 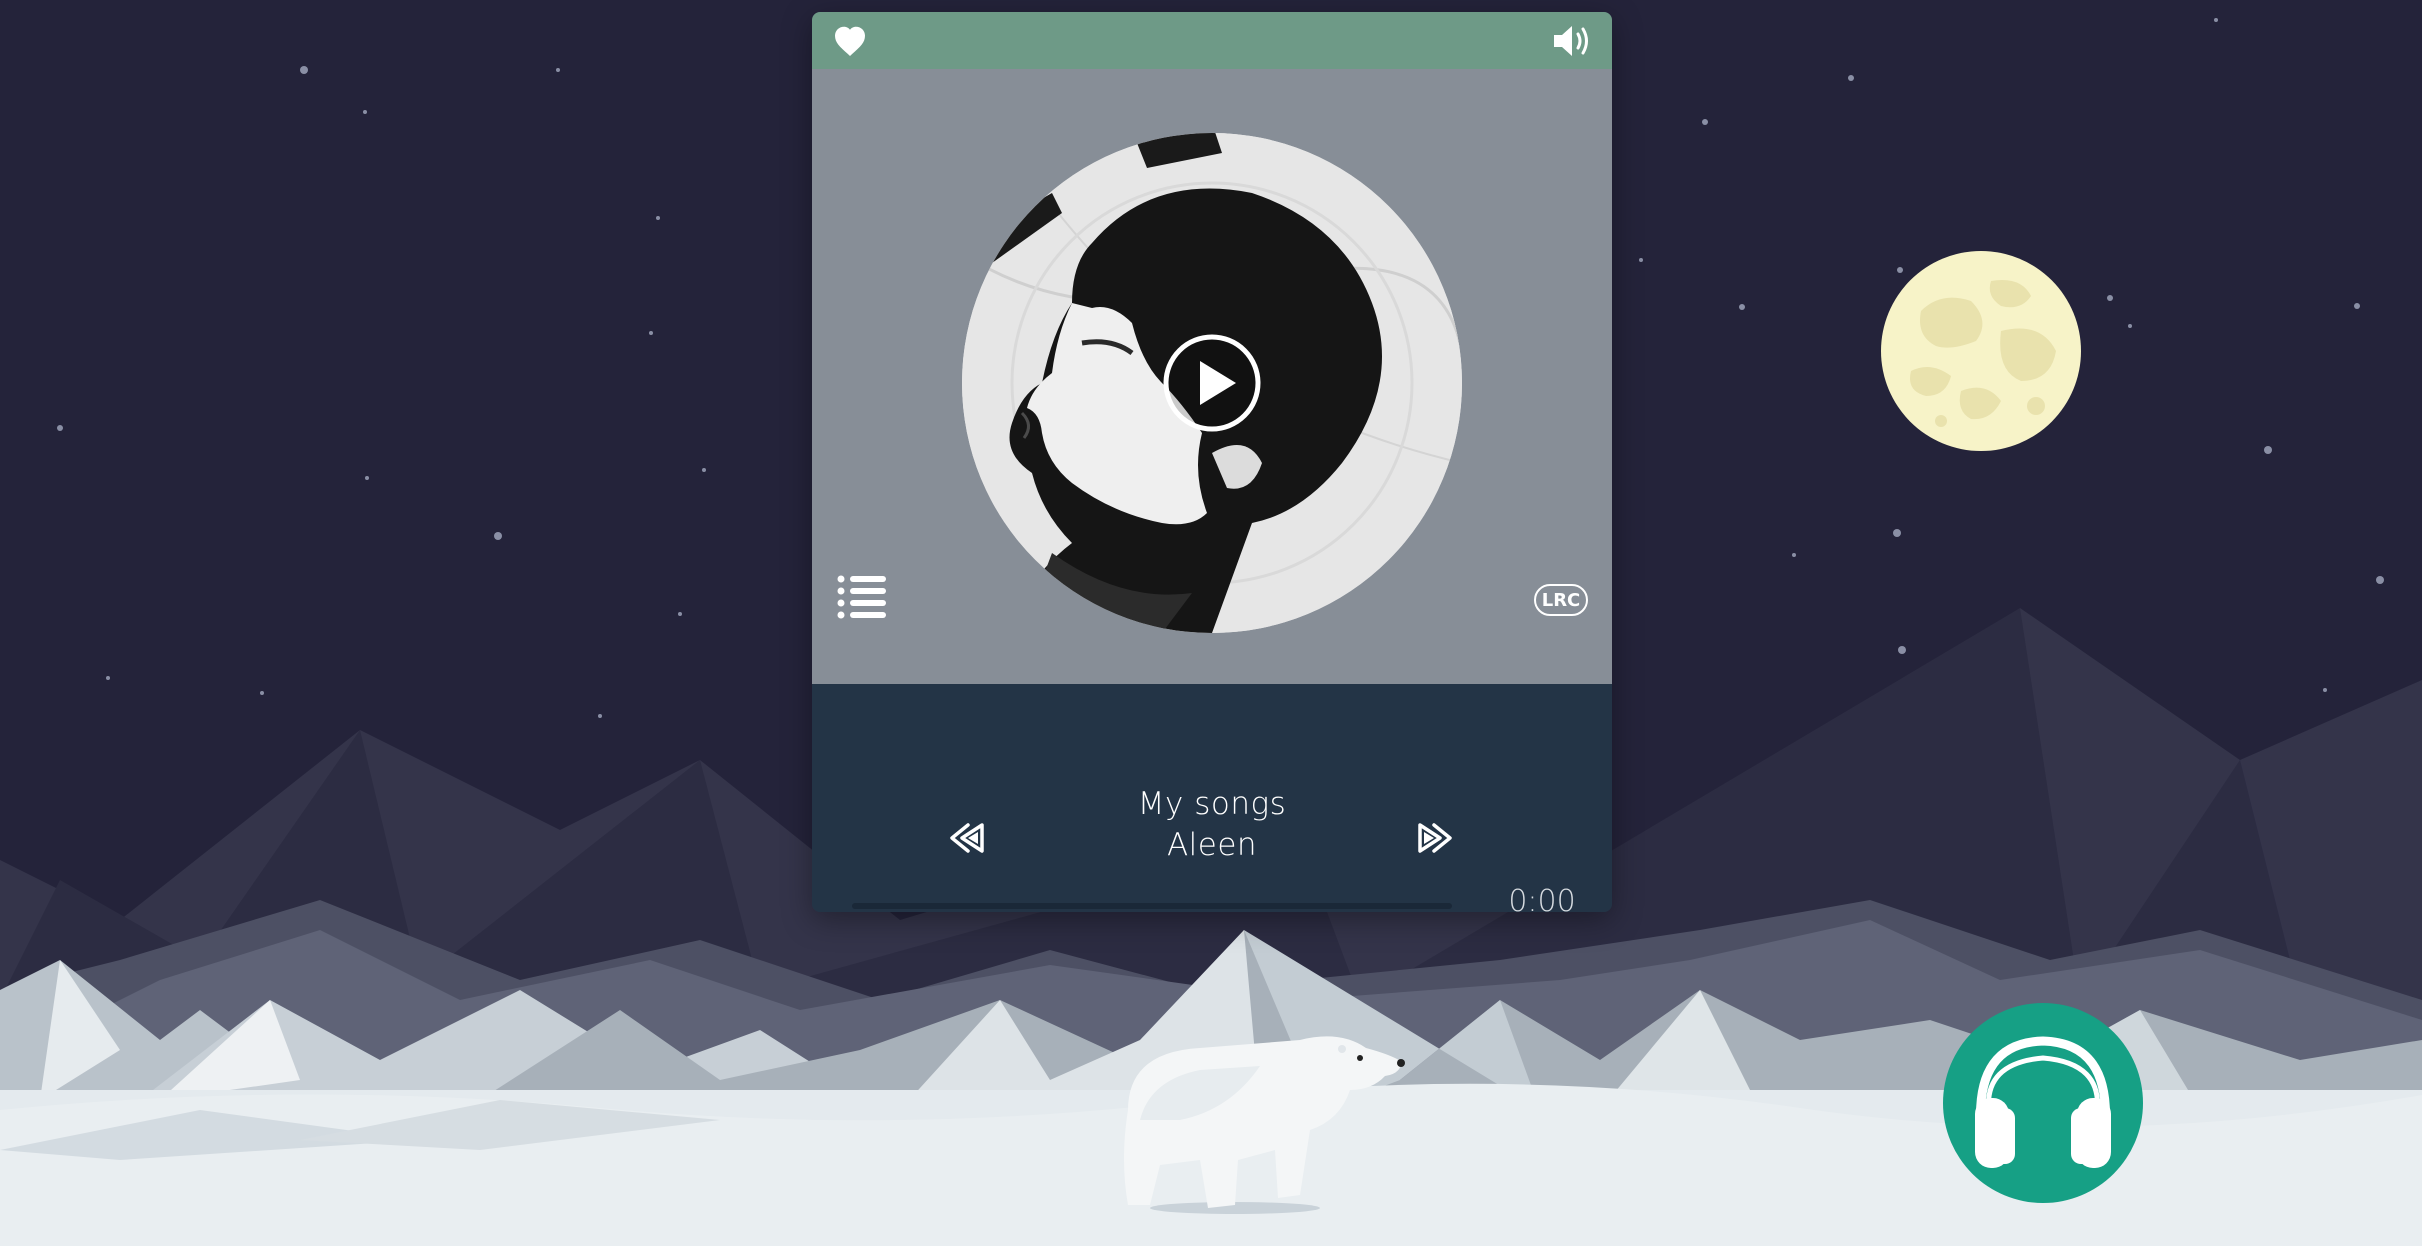 What do you see at coordinates (1152, 906) in the screenshot?
I see `progress-bar` at bounding box center [1152, 906].